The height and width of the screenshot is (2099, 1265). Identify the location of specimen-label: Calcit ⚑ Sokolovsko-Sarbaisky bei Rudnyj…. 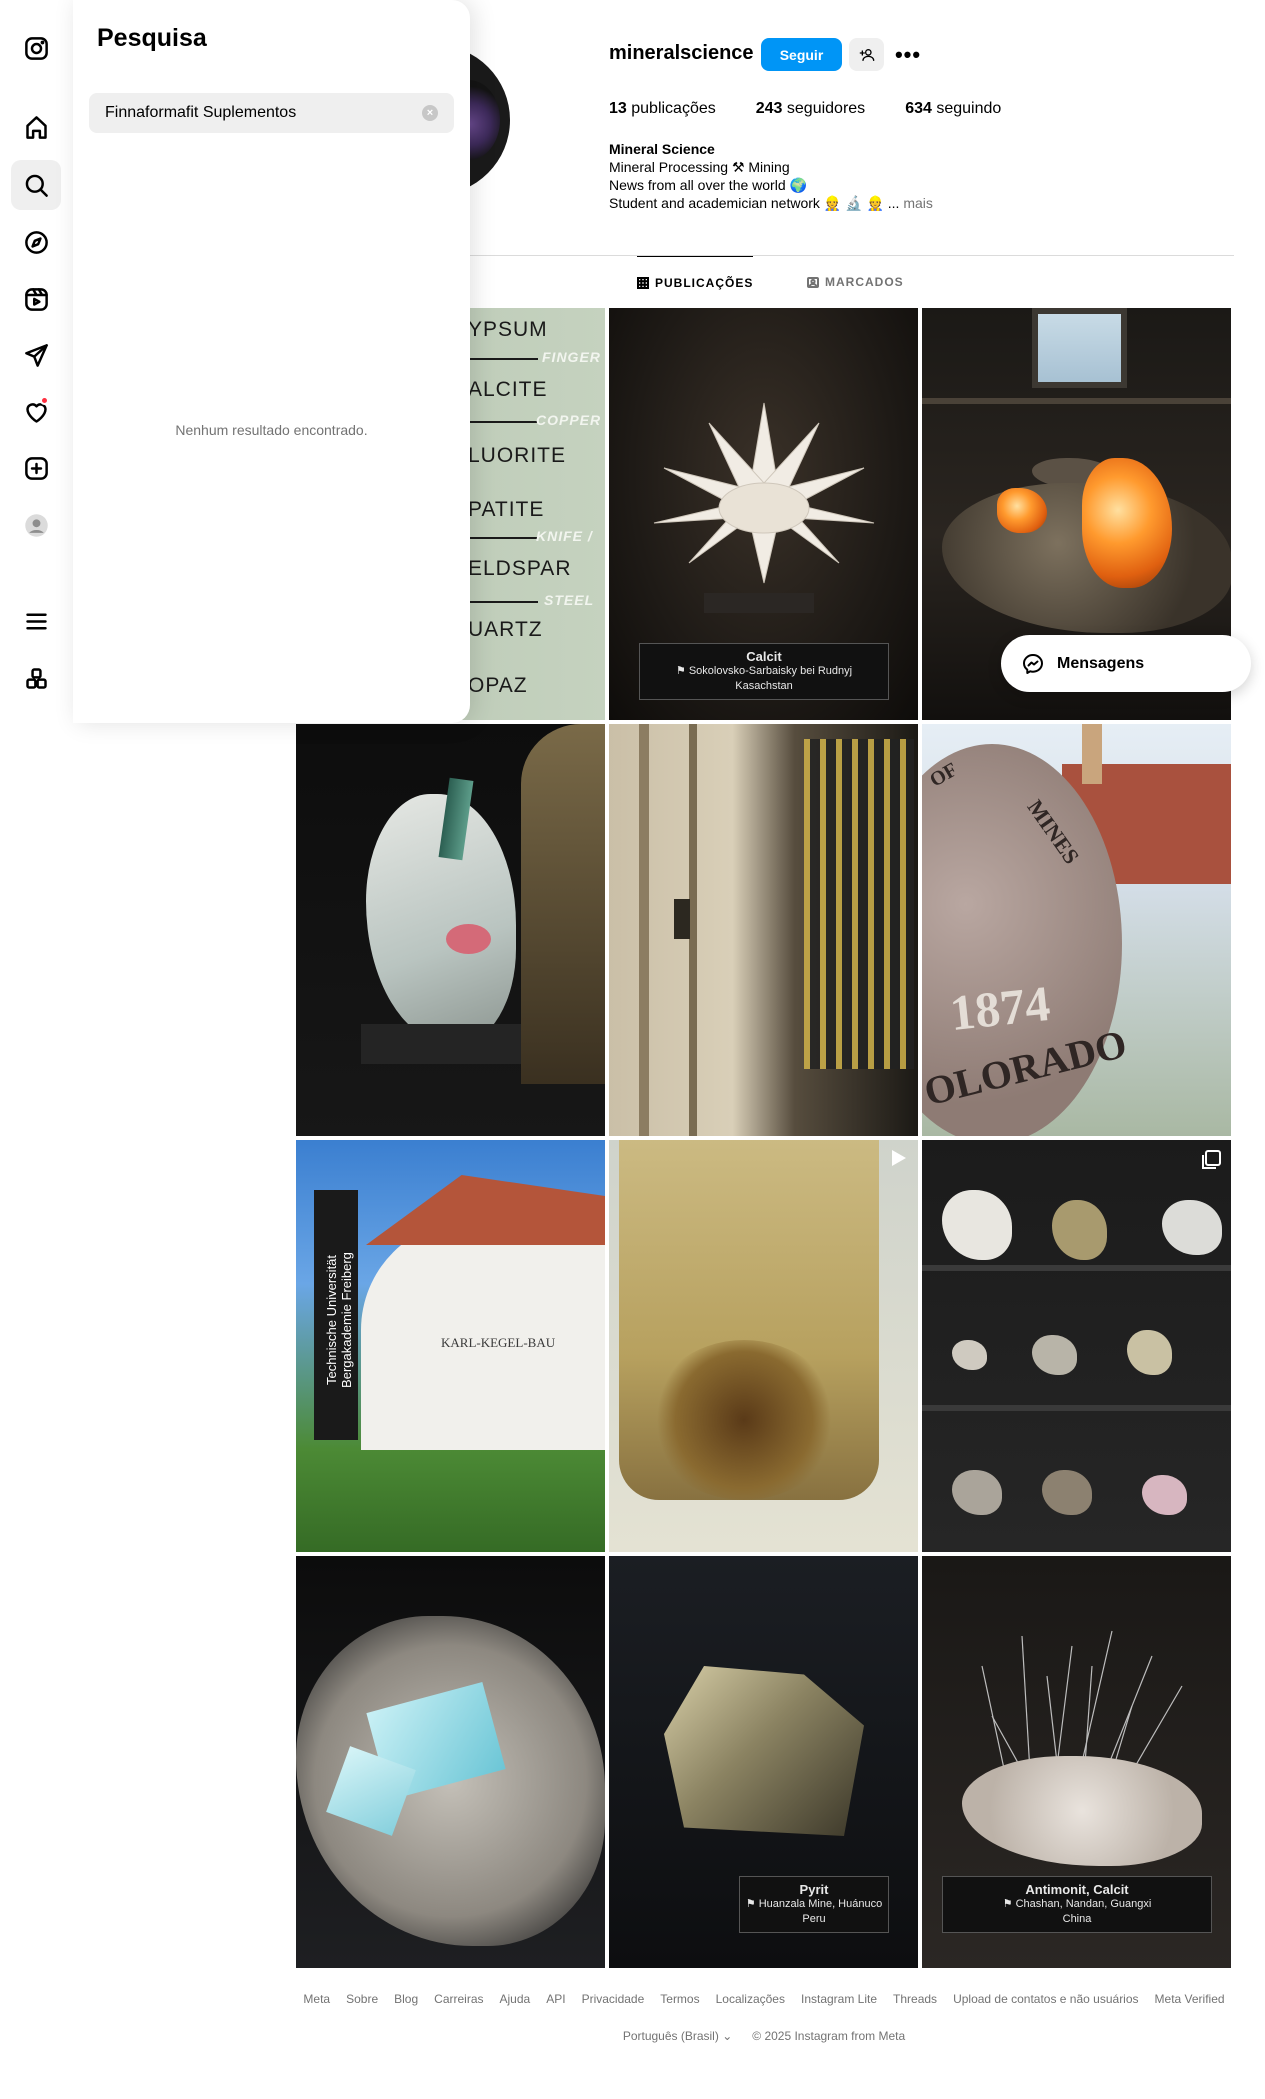
(764, 671).